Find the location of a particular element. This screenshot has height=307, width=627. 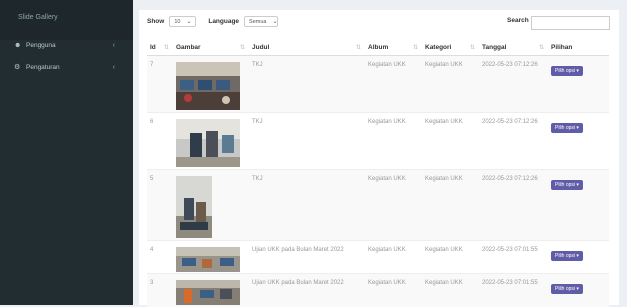

column-header-id: Id ⇅ is located at coordinates (160, 48).